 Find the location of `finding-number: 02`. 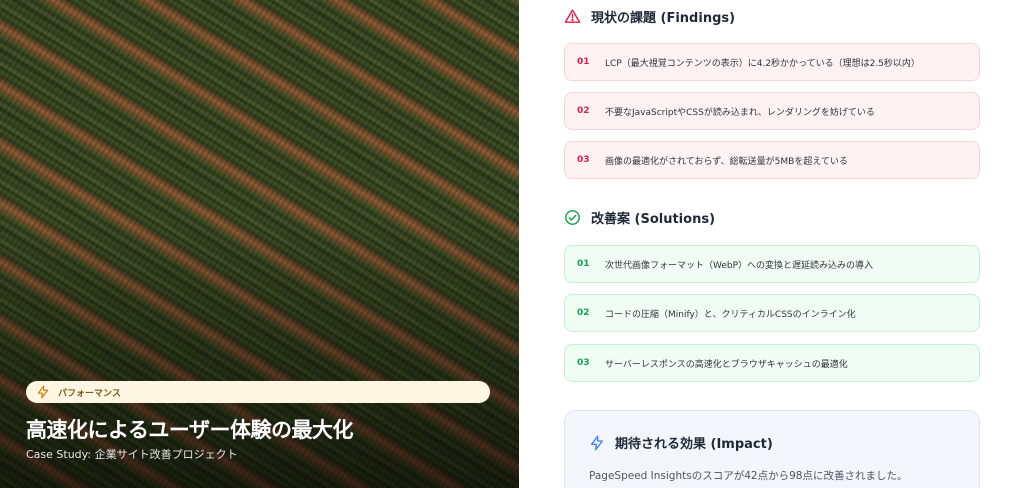

finding-number: 02 is located at coordinates (583, 111).